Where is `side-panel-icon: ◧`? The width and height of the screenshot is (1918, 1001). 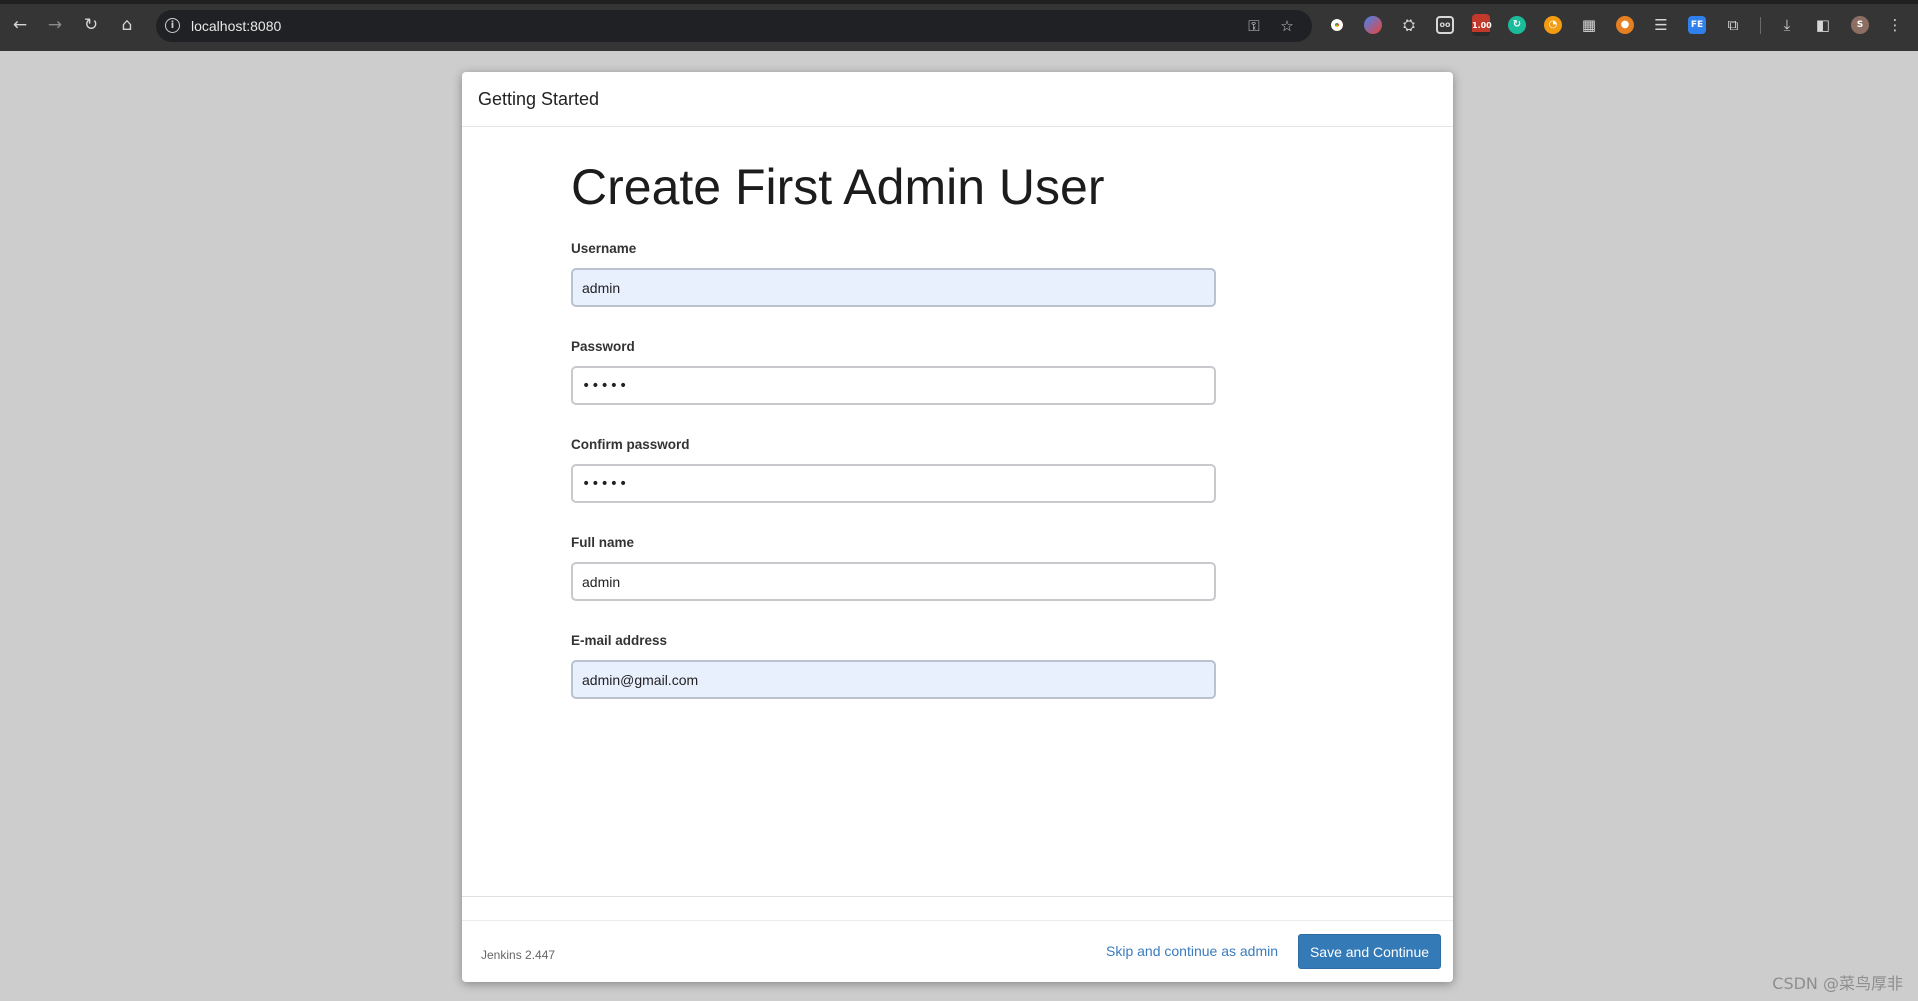
side-panel-icon: ◧ is located at coordinates (1823, 25).